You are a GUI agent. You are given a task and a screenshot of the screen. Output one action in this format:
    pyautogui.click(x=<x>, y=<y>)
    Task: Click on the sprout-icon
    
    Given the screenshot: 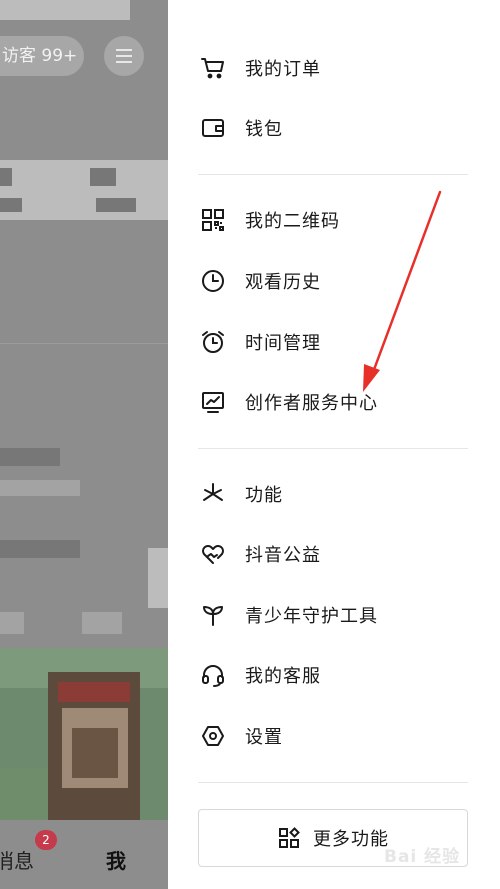 What is the action you would take?
    pyautogui.click(x=213, y=615)
    